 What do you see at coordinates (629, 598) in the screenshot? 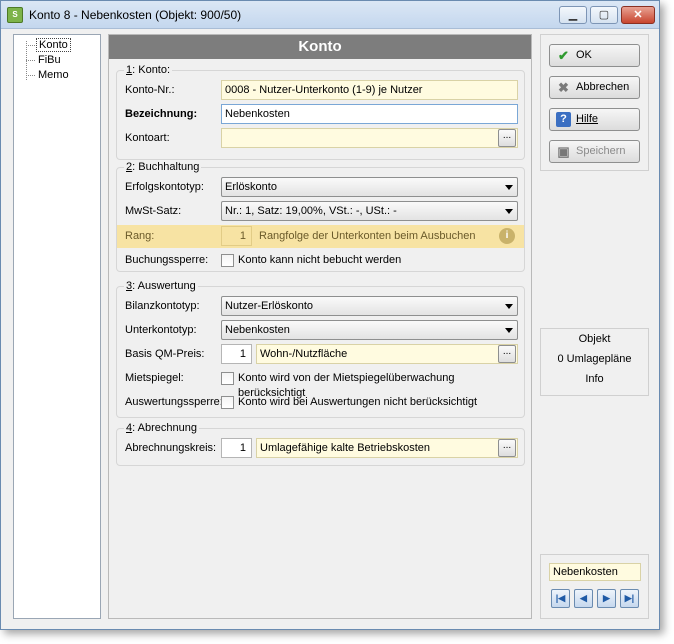
I see `last-record-button: ▶|` at bounding box center [629, 598].